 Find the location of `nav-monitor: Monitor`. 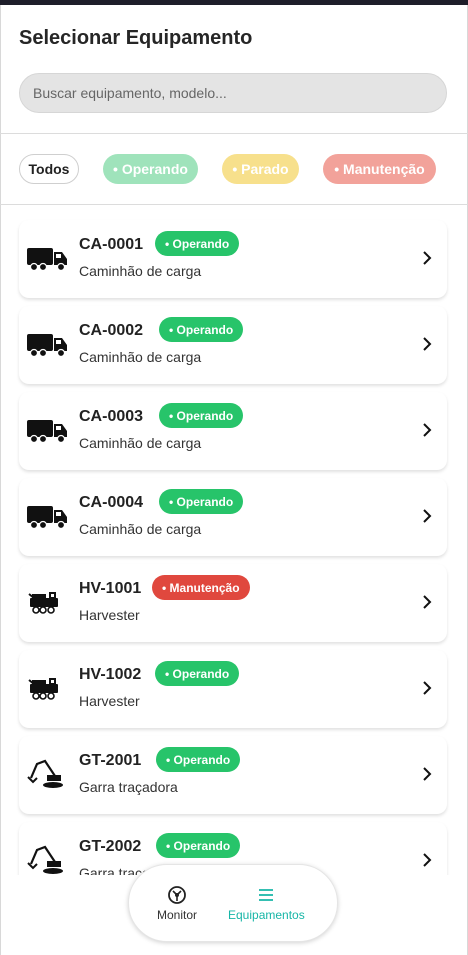

nav-monitor: Monitor is located at coordinates (177, 903).